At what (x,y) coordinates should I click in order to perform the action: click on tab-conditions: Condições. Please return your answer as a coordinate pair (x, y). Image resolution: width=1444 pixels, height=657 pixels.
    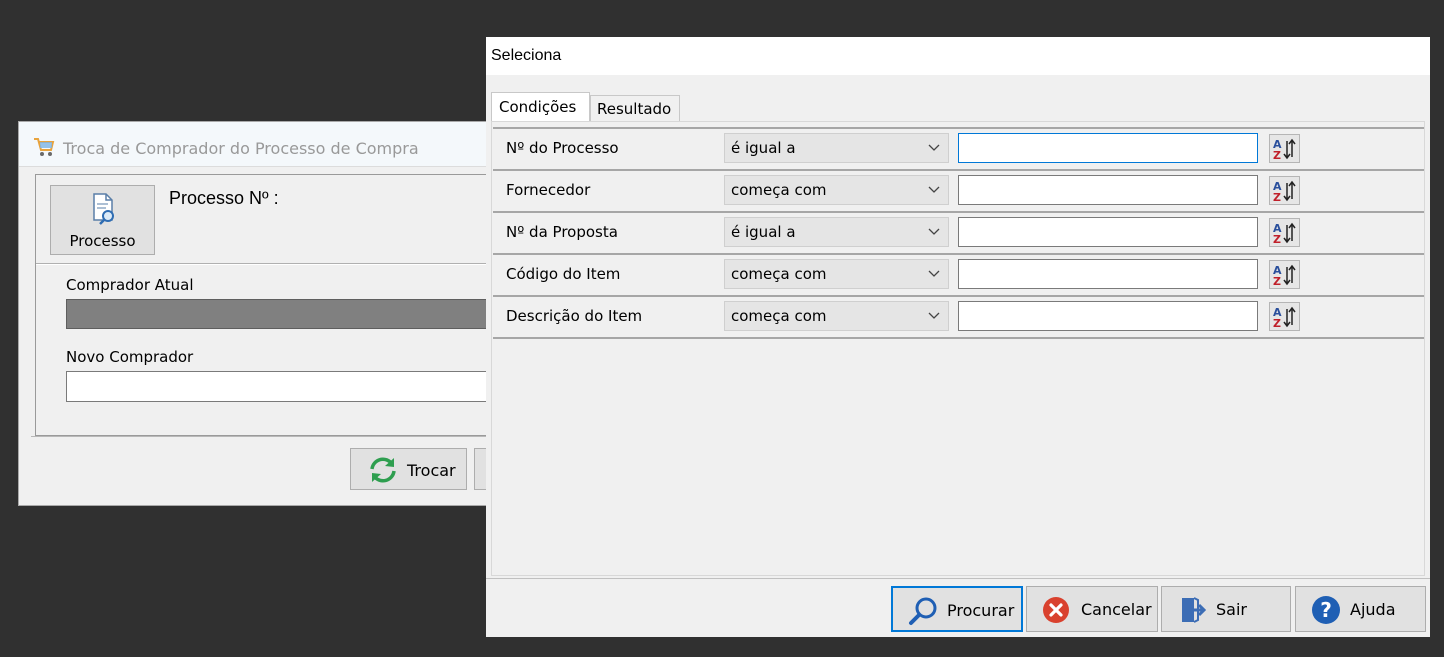
    Looking at the image, I should click on (540, 107).